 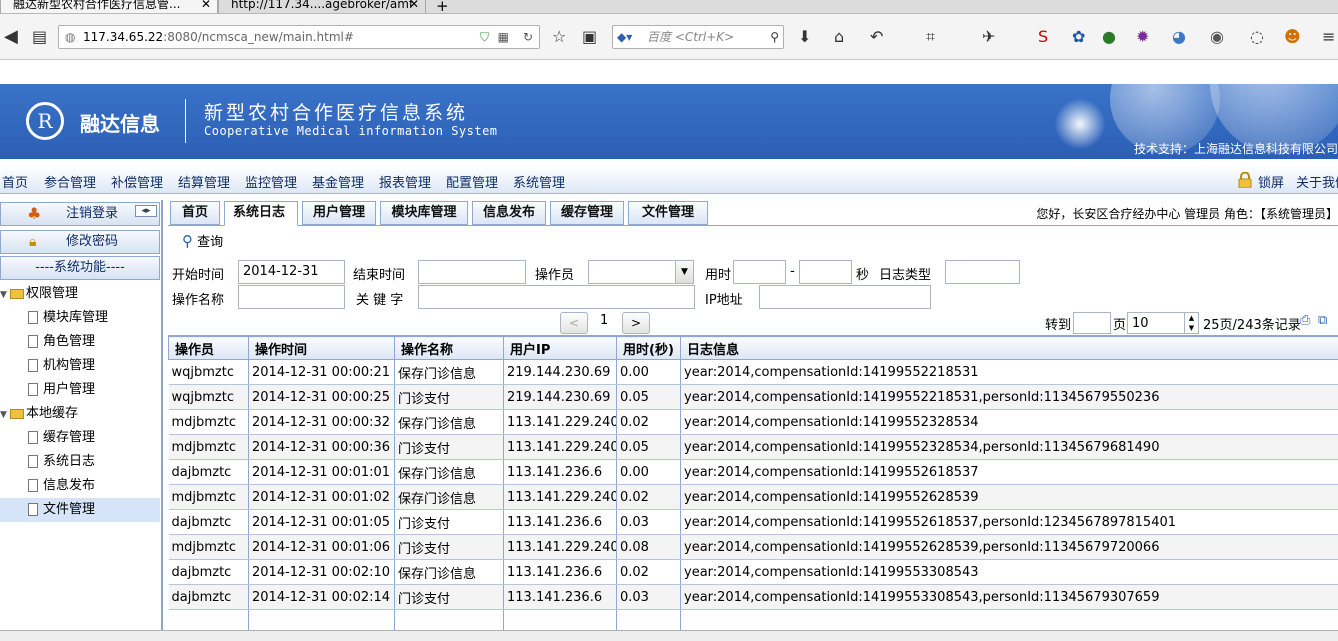 What do you see at coordinates (15, 181) in the screenshot?
I see `menu-home: 首页` at bounding box center [15, 181].